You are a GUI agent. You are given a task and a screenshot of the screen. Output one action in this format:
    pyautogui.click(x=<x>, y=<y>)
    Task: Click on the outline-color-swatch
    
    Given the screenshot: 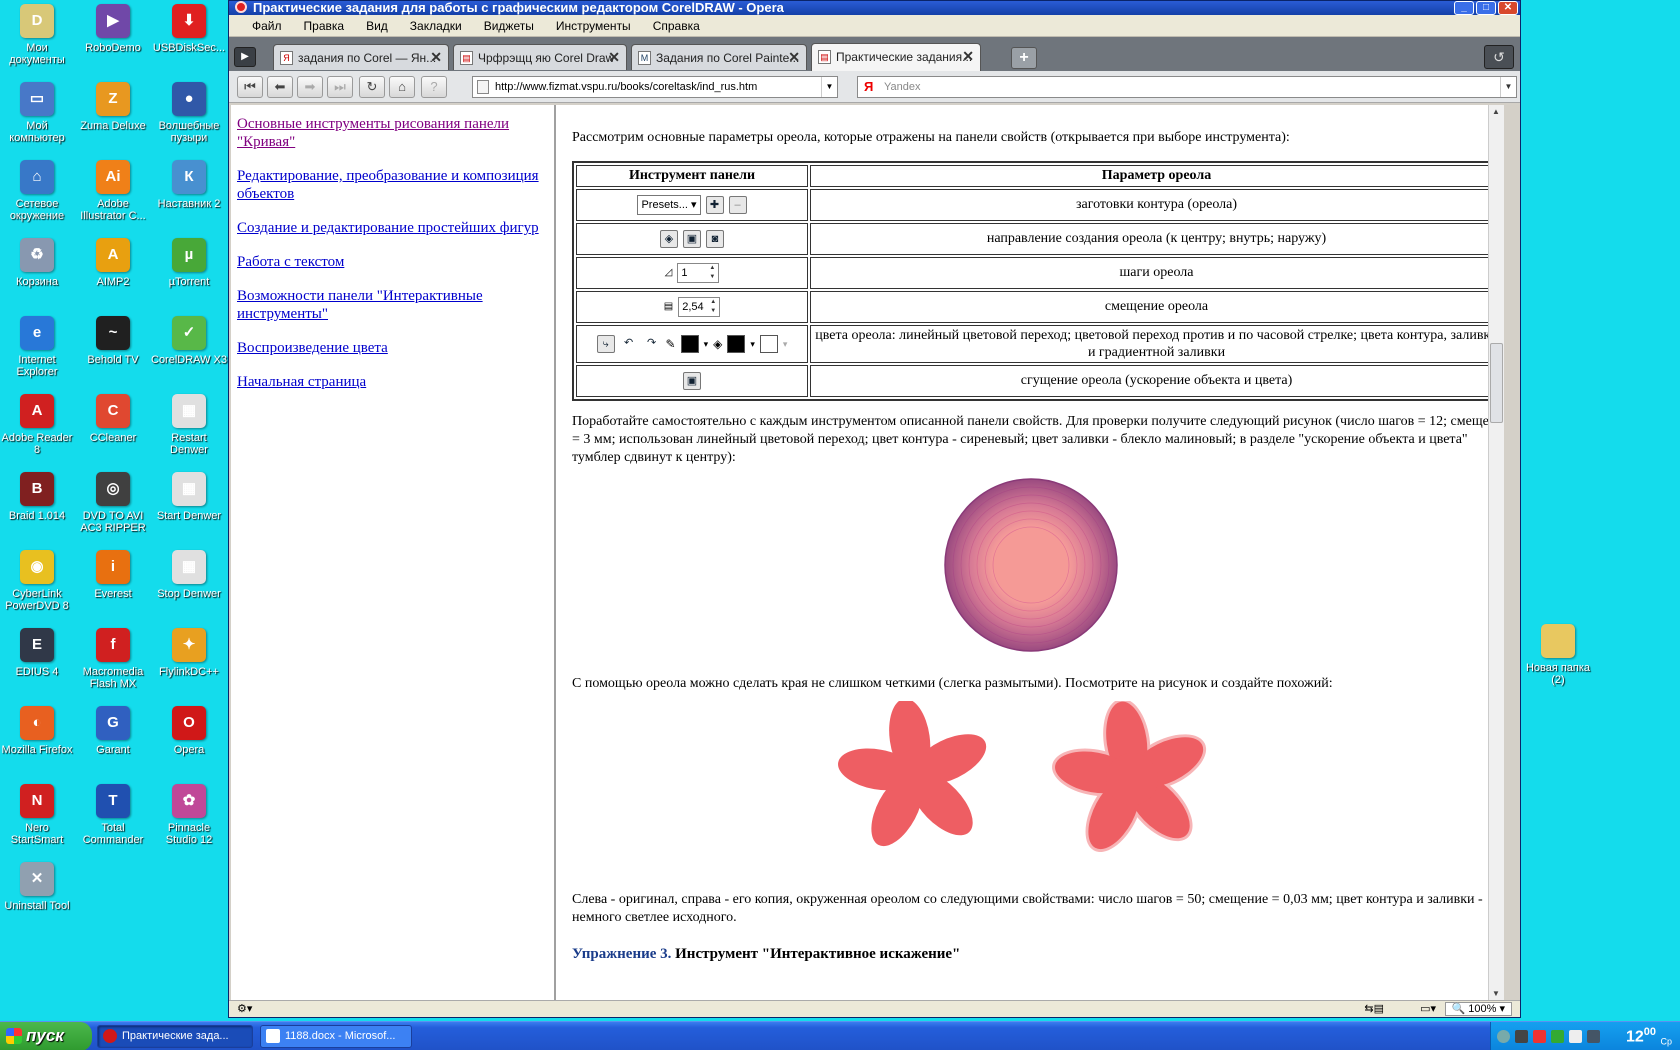 What is the action you would take?
    pyautogui.click(x=689, y=344)
    